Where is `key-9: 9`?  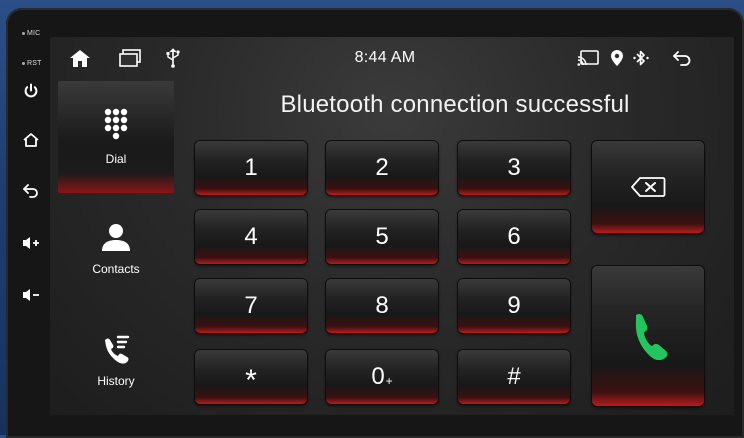 key-9: 9 is located at coordinates (514, 306).